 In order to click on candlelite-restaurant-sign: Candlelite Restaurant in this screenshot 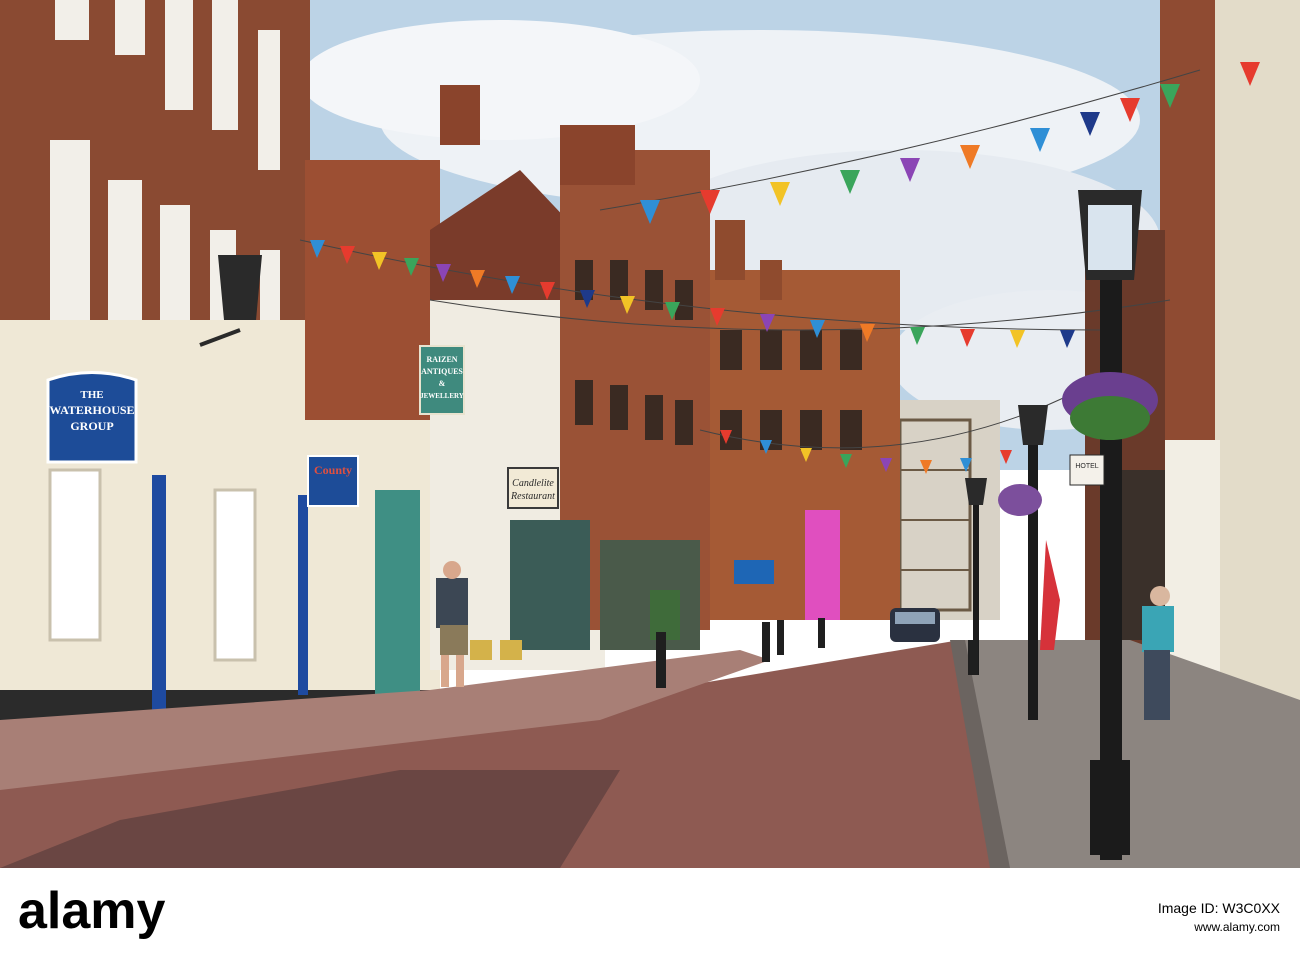, I will do `click(533, 488)`.